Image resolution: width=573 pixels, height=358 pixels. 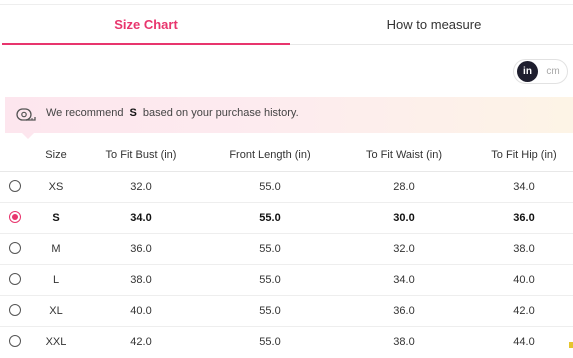 I want to click on header-waist: To Fit Waist (in), so click(x=404, y=155).